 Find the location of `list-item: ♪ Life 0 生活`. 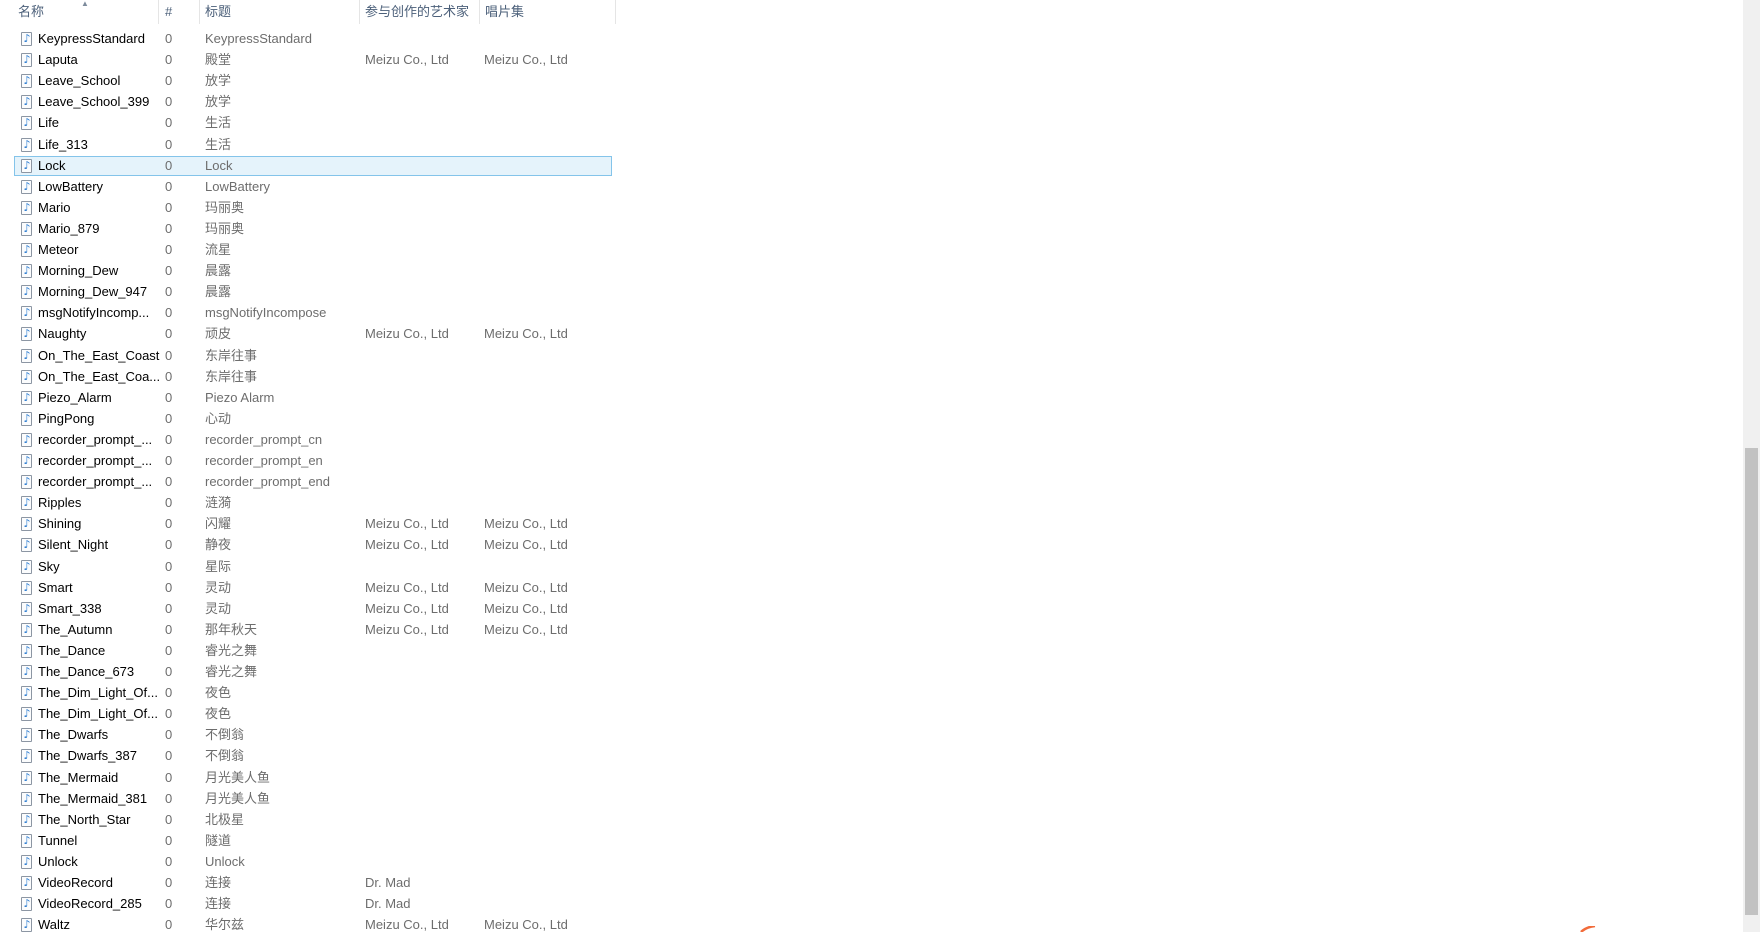

list-item: ♪ Life 0 生活 is located at coordinates (313, 123).